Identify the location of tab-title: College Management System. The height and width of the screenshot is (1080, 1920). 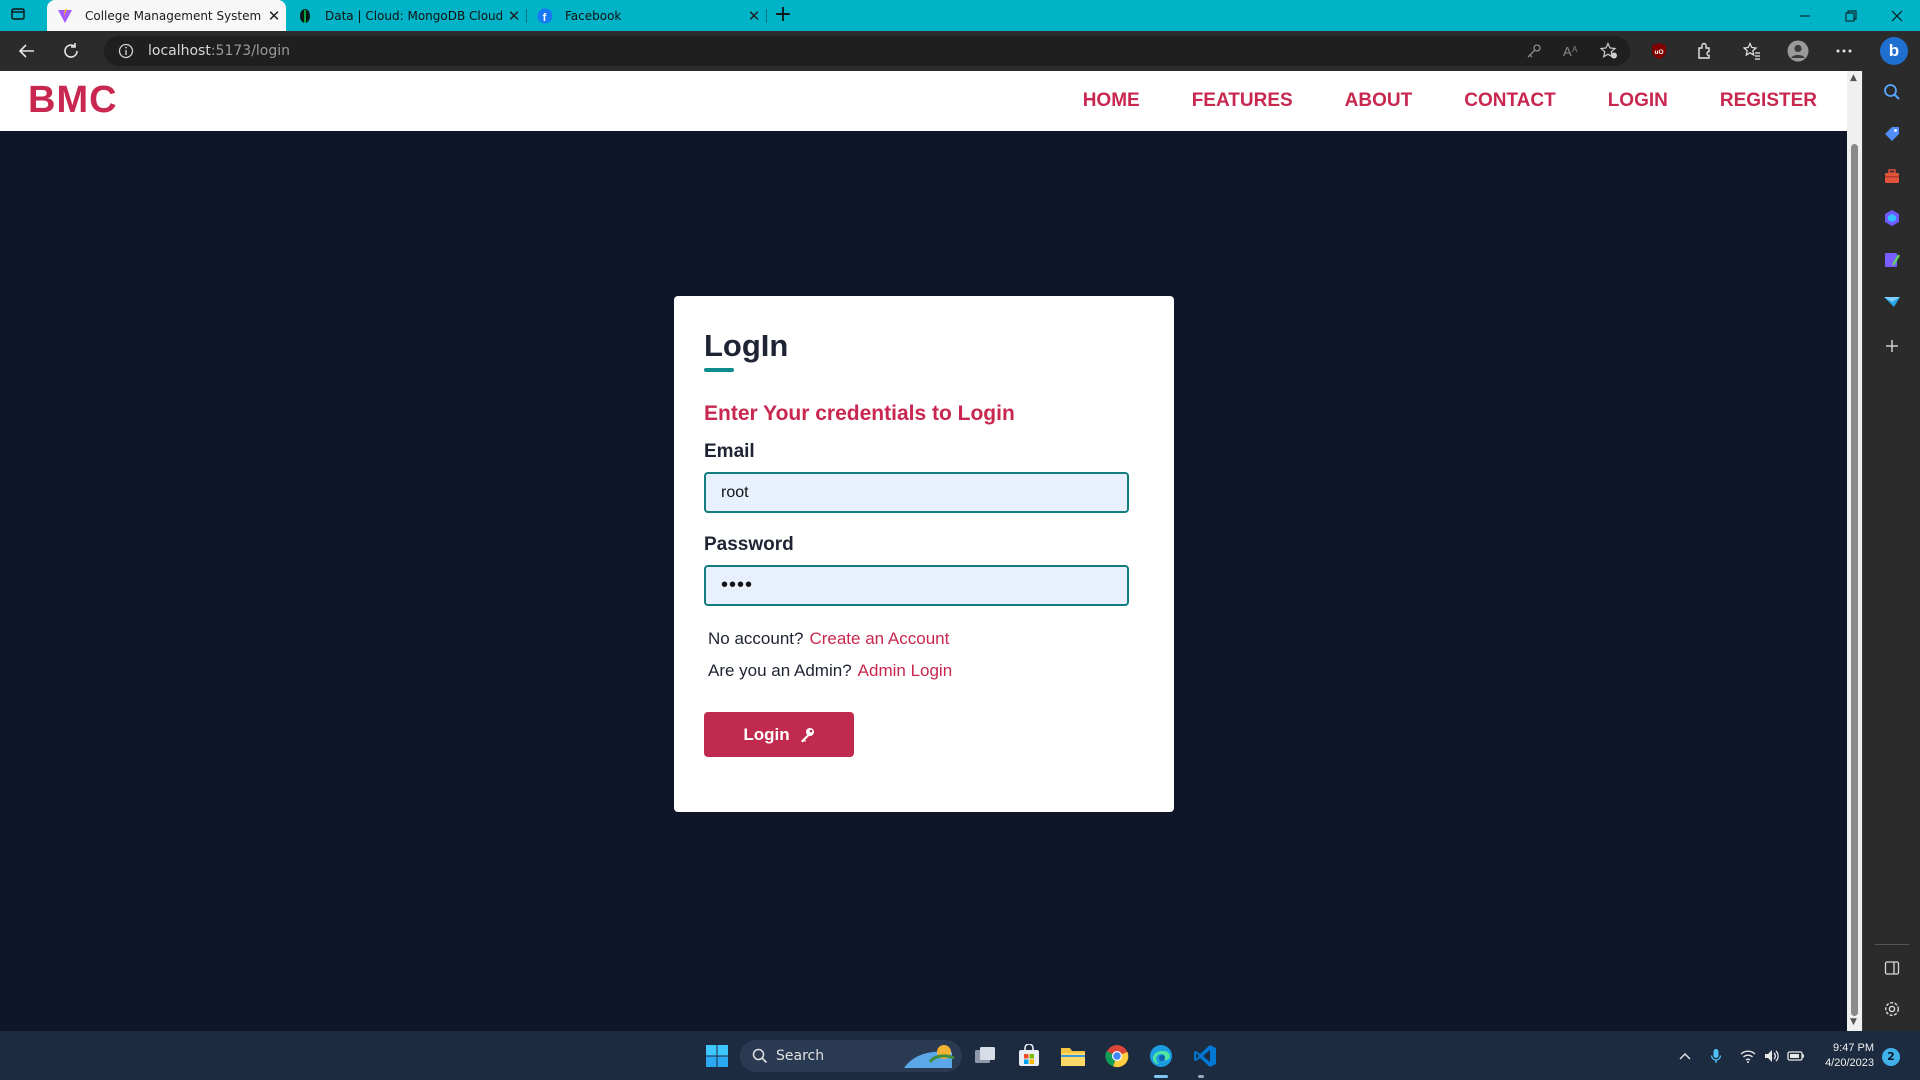
(173, 15).